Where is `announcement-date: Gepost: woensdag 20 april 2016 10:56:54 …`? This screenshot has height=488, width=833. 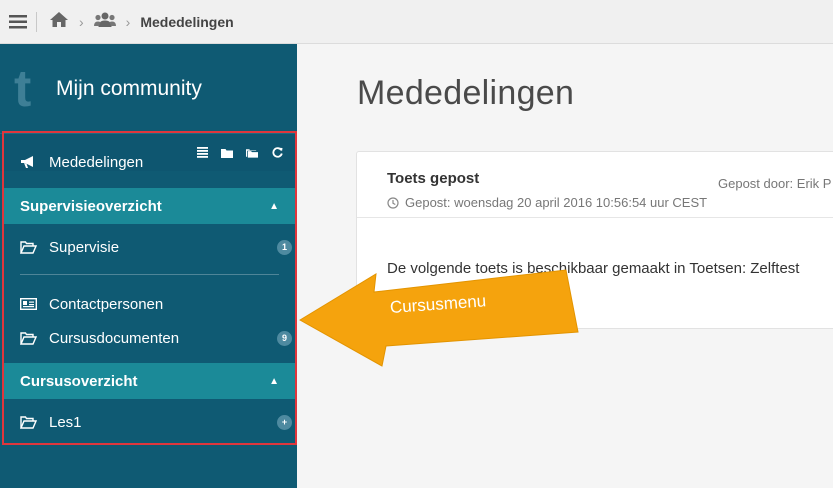 announcement-date: Gepost: woensdag 20 april 2016 10:56:54 … is located at coordinates (556, 202).